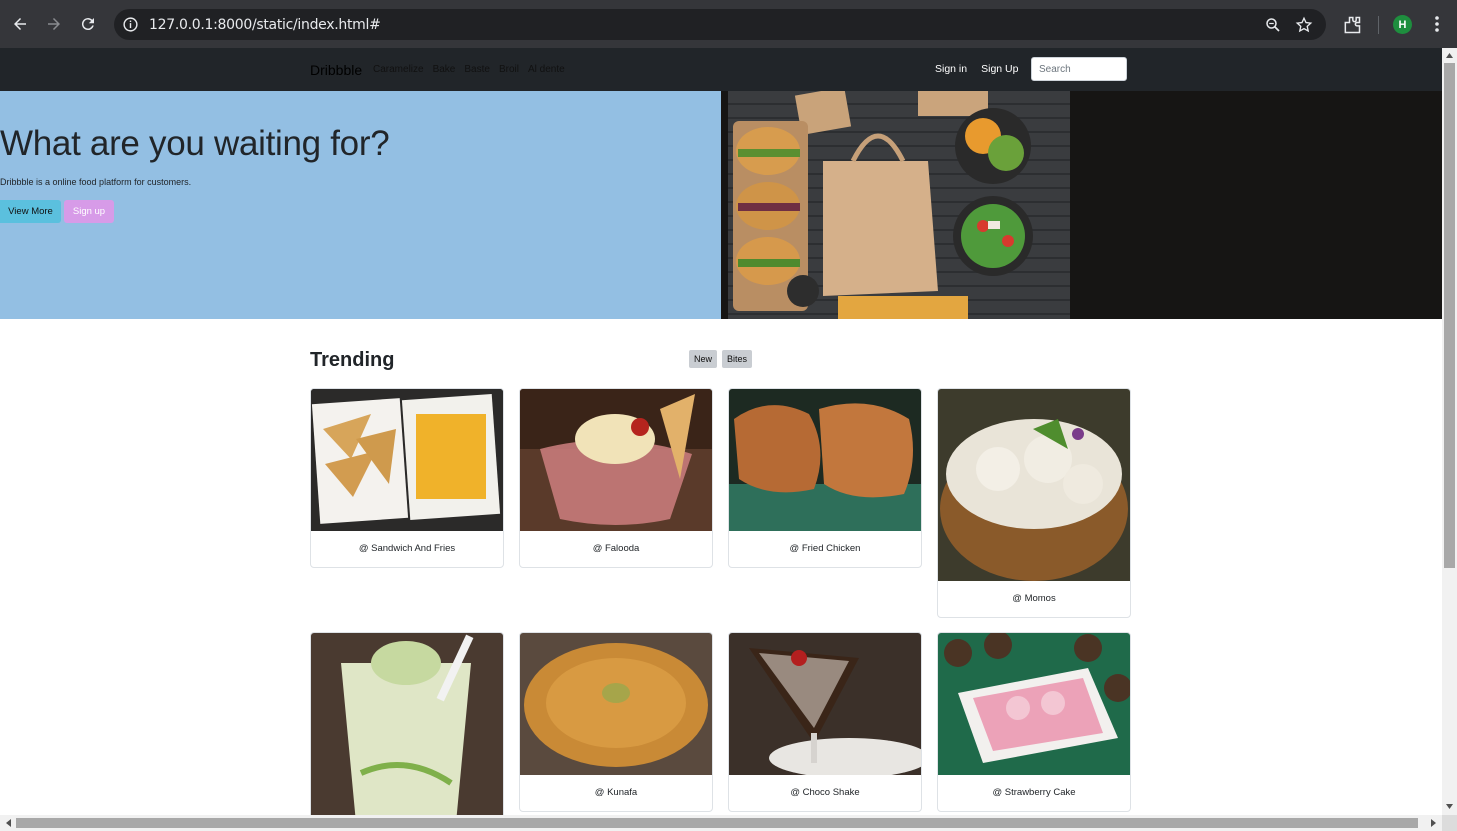 The image size is (1457, 831). I want to click on scroll-left-icon, so click(8, 823).